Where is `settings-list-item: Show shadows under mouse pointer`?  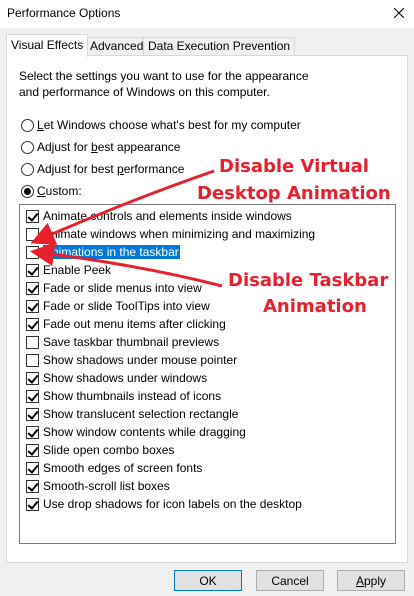 settings-list-item: Show shadows under mouse pointer is located at coordinates (202, 360).